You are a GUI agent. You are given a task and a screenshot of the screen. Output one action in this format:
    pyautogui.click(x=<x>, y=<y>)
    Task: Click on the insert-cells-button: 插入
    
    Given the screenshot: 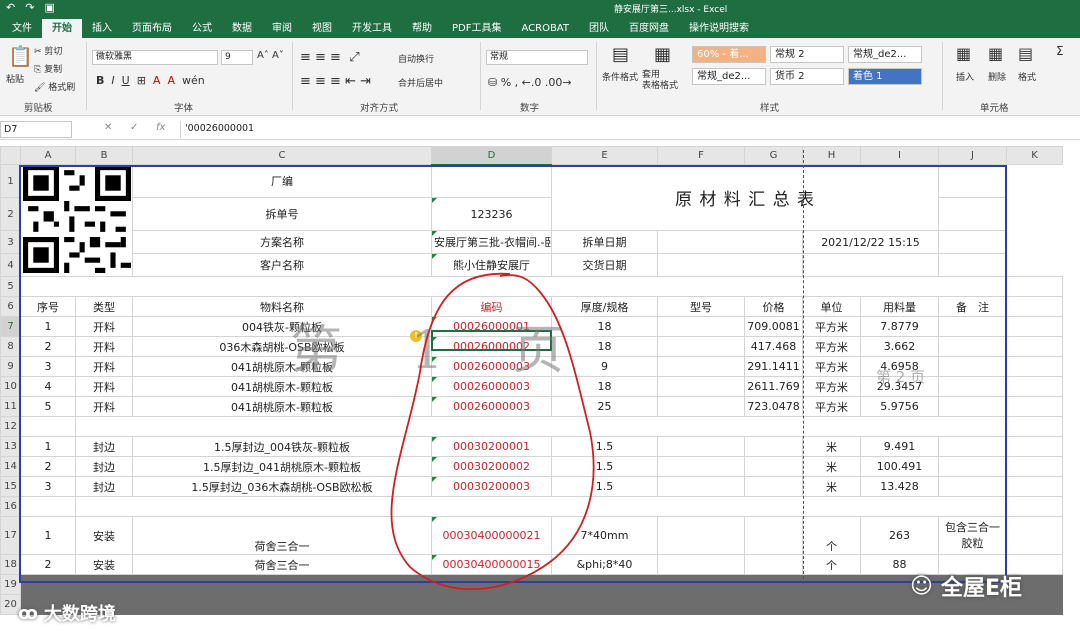 What is the action you would take?
    pyautogui.click(x=965, y=76)
    